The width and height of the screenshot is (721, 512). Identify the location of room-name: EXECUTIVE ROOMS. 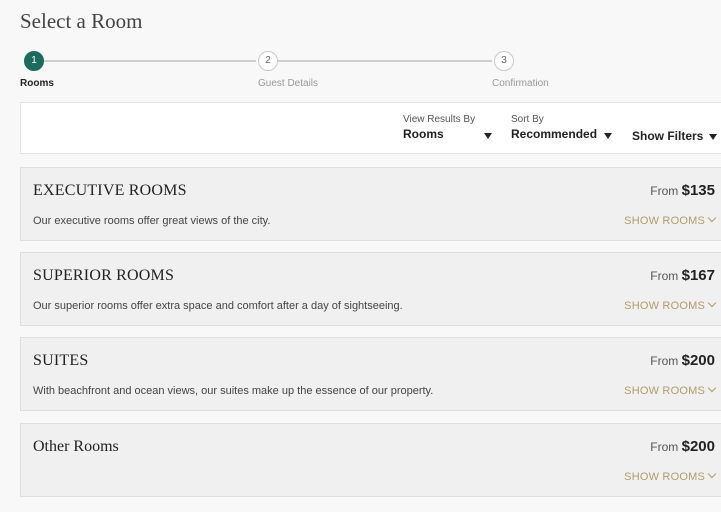
(110, 190).